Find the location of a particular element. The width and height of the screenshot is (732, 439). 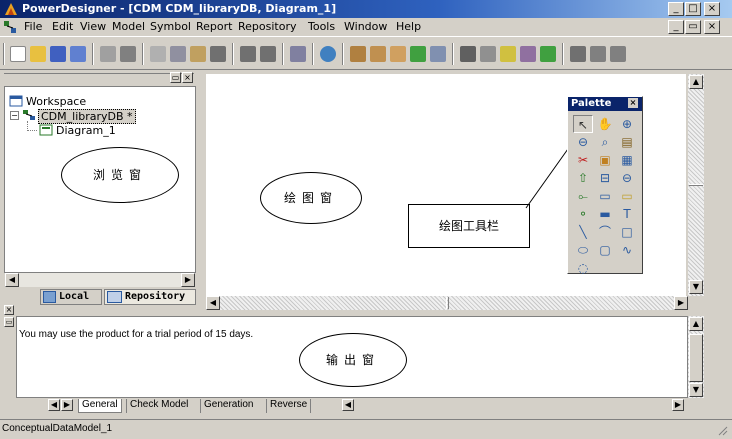

rounded-rect-tool-icon: ▢ is located at coordinates (605, 250).